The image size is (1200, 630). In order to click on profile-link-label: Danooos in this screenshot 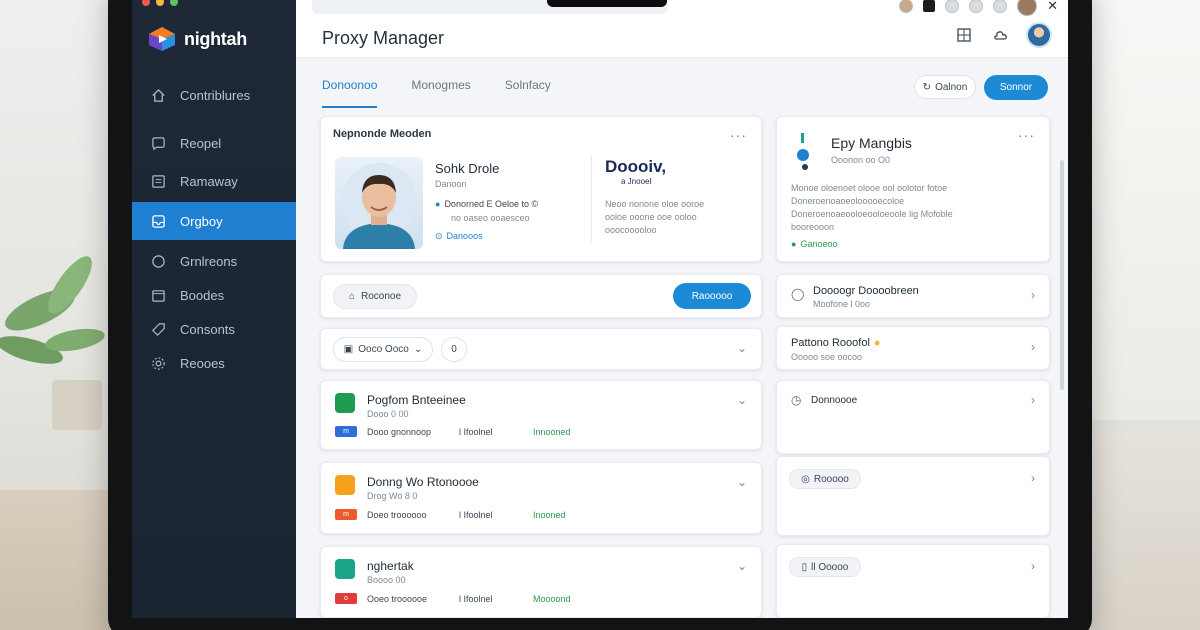, I will do `click(464, 236)`.